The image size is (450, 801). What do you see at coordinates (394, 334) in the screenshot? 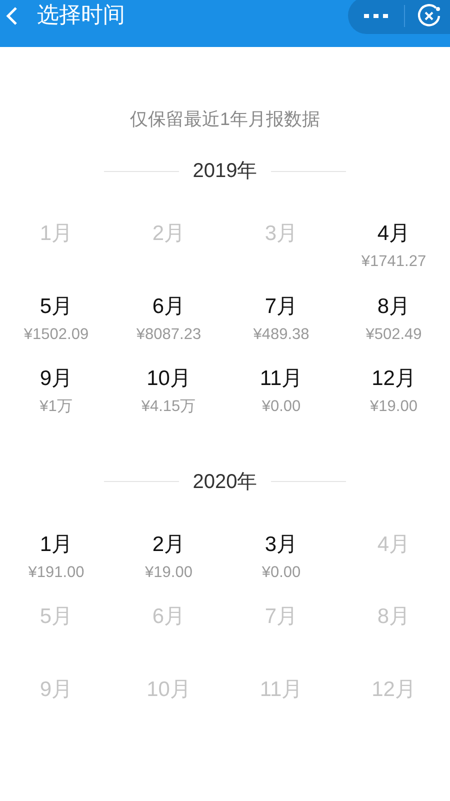
I see `month-amount: ¥502.49` at bounding box center [394, 334].